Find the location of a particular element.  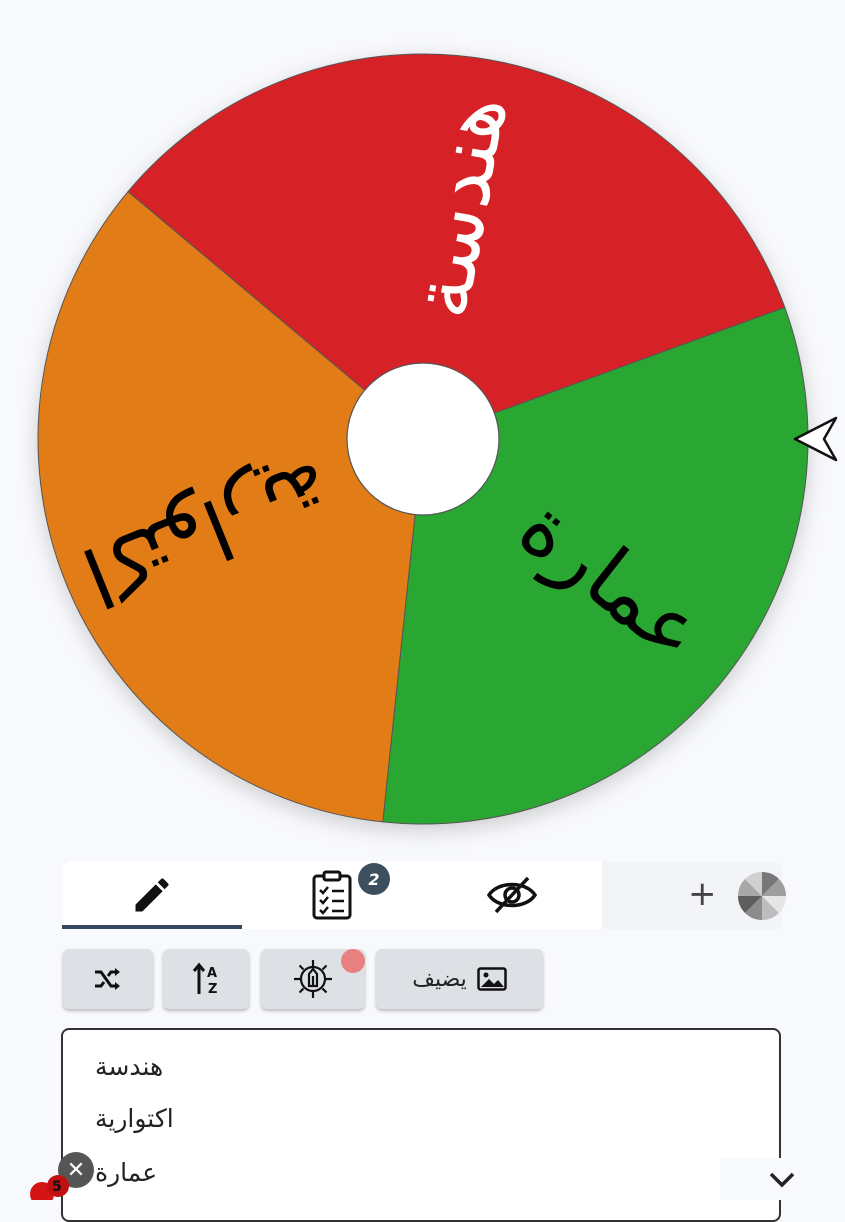

pencil-icon is located at coordinates (152, 895).